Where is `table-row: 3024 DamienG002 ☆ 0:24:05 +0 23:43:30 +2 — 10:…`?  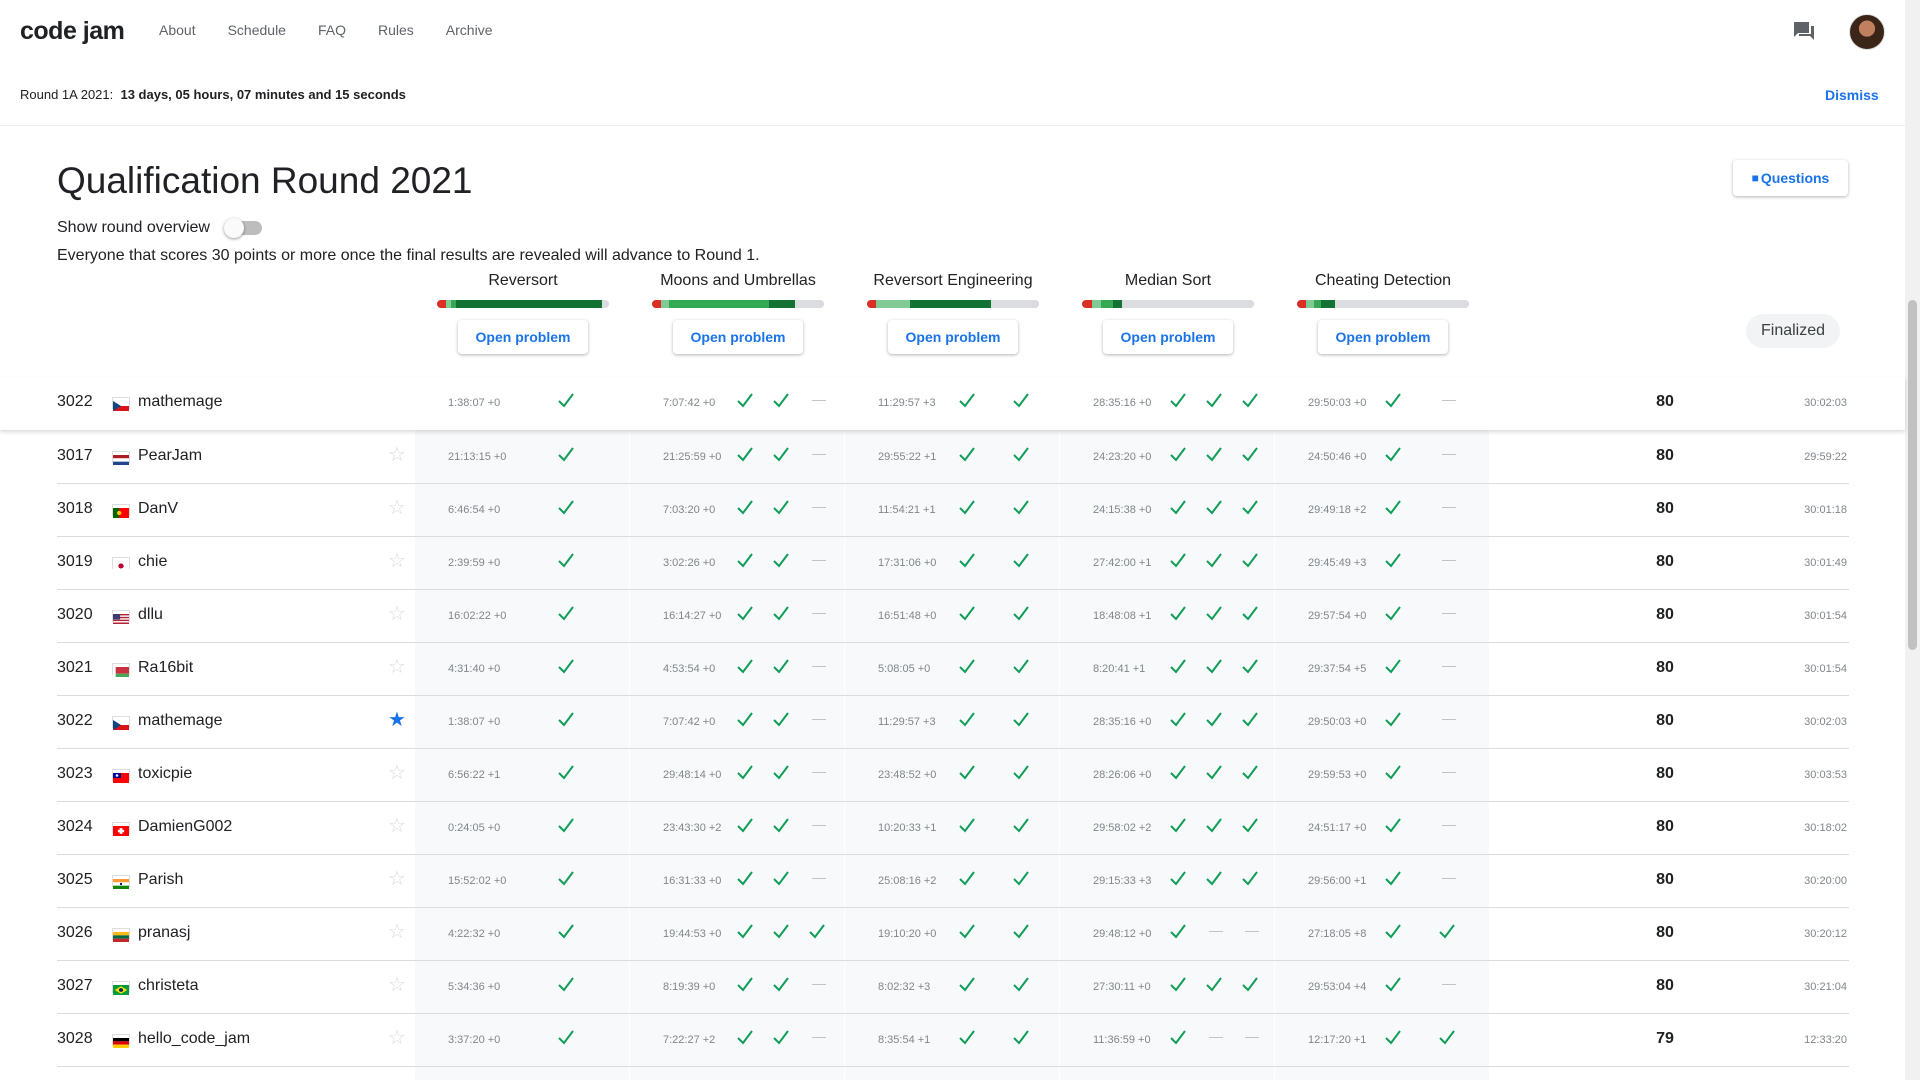
table-row: 3024 DamienG002 ☆ 0:24:05 +0 23:43:30 +2 — 10:… is located at coordinates (953, 828).